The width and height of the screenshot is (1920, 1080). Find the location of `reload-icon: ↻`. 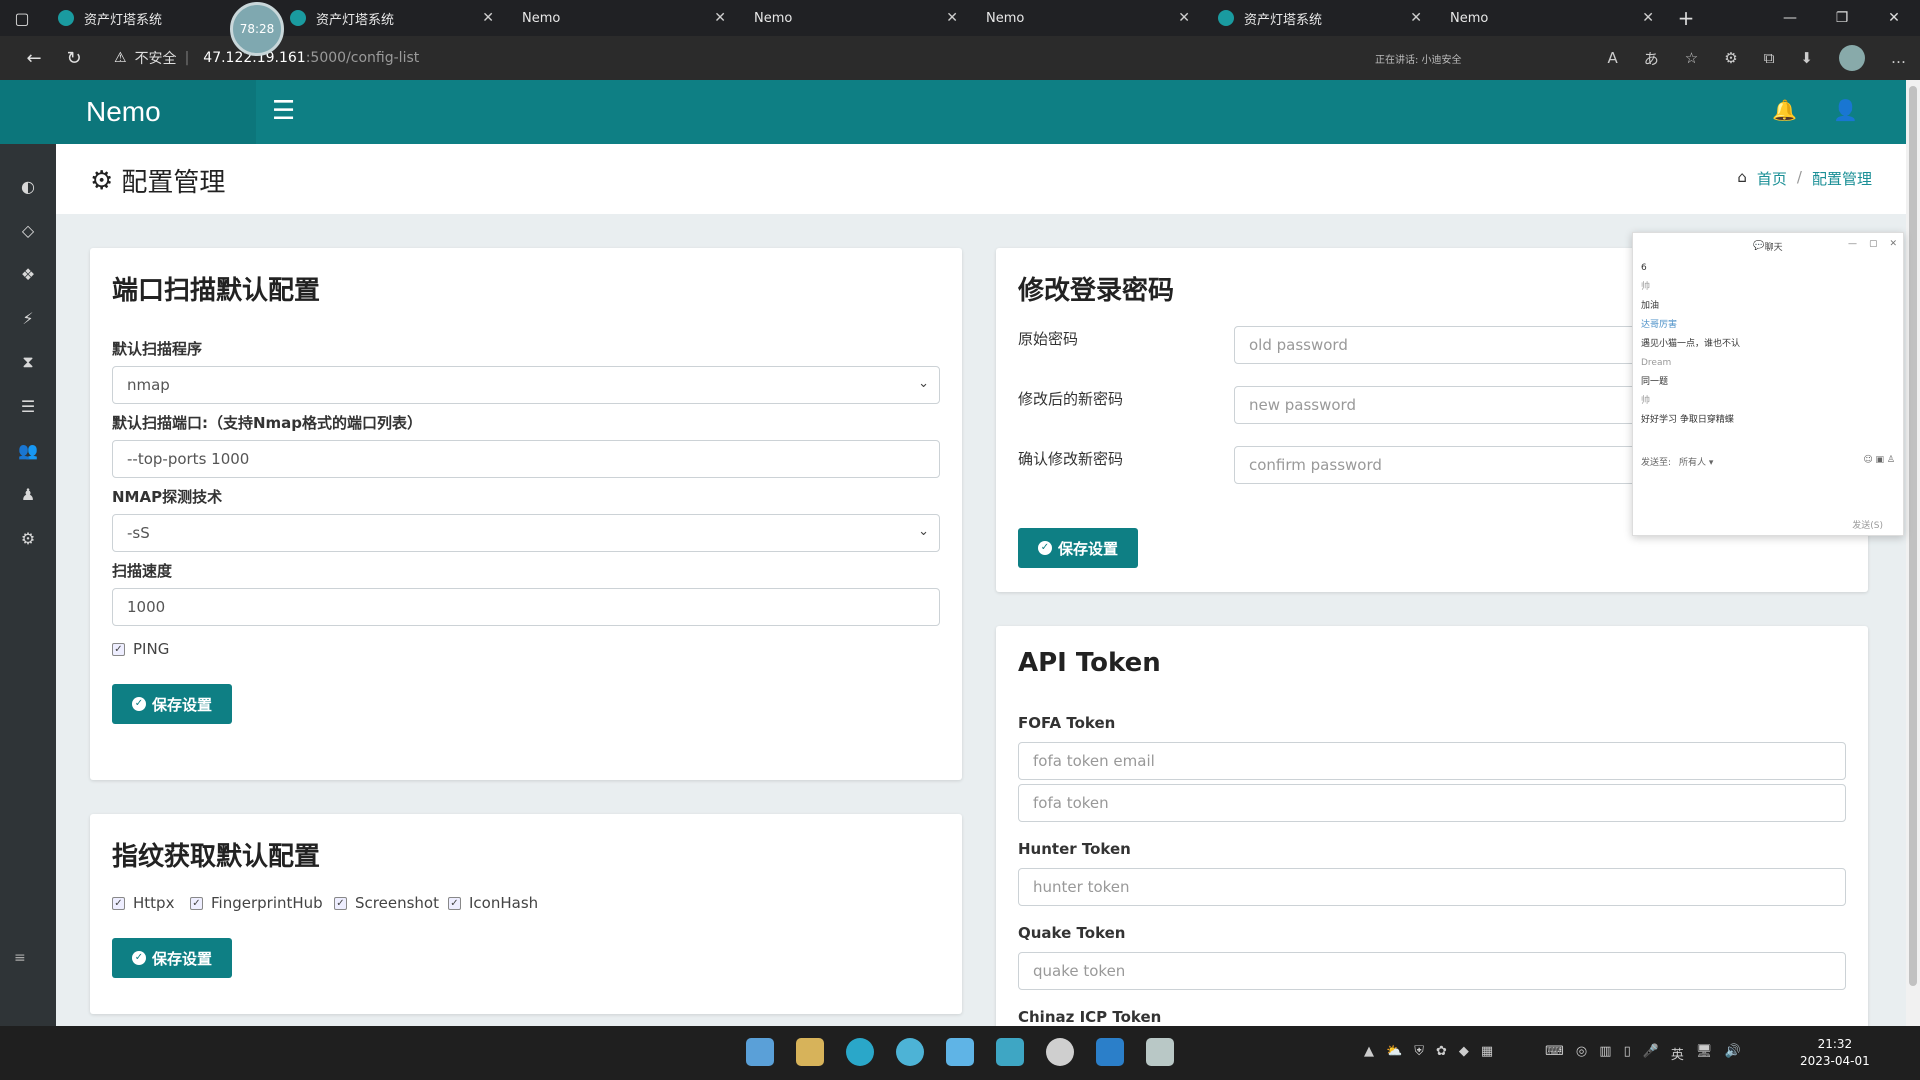

reload-icon: ↻ is located at coordinates (74, 58).